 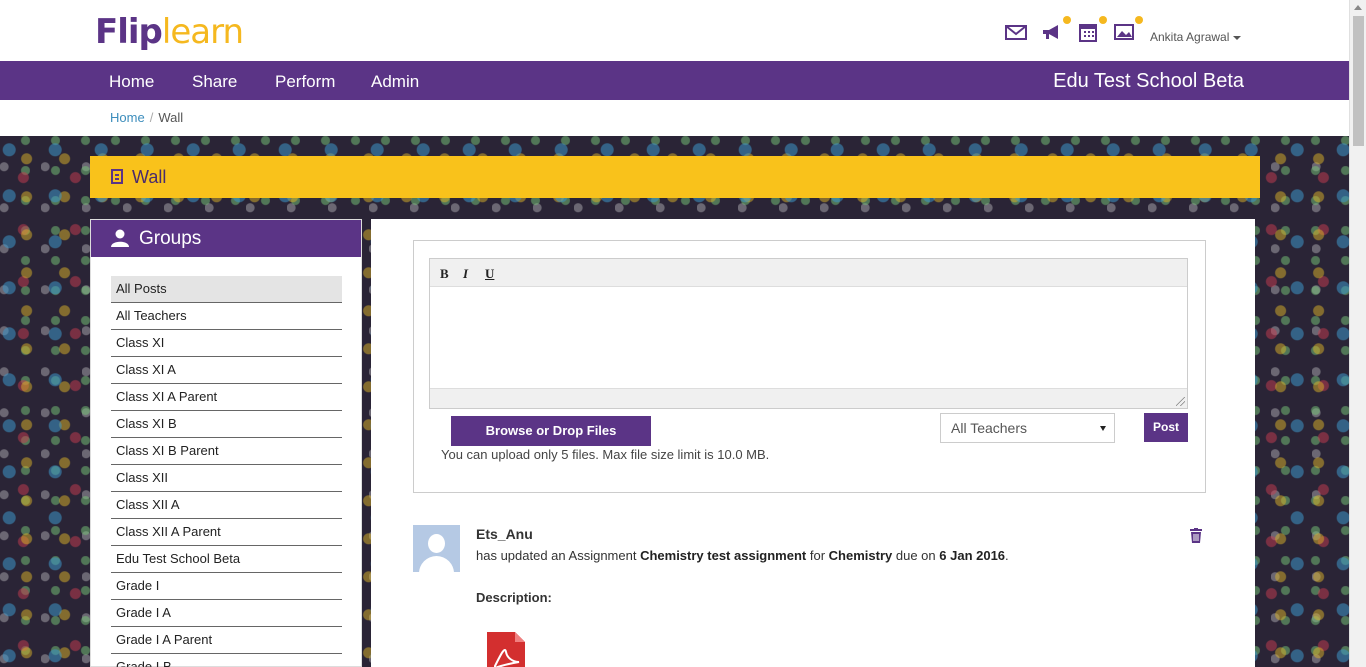 What do you see at coordinates (305, 82) in the screenshot?
I see `nav-perform: Perform` at bounding box center [305, 82].